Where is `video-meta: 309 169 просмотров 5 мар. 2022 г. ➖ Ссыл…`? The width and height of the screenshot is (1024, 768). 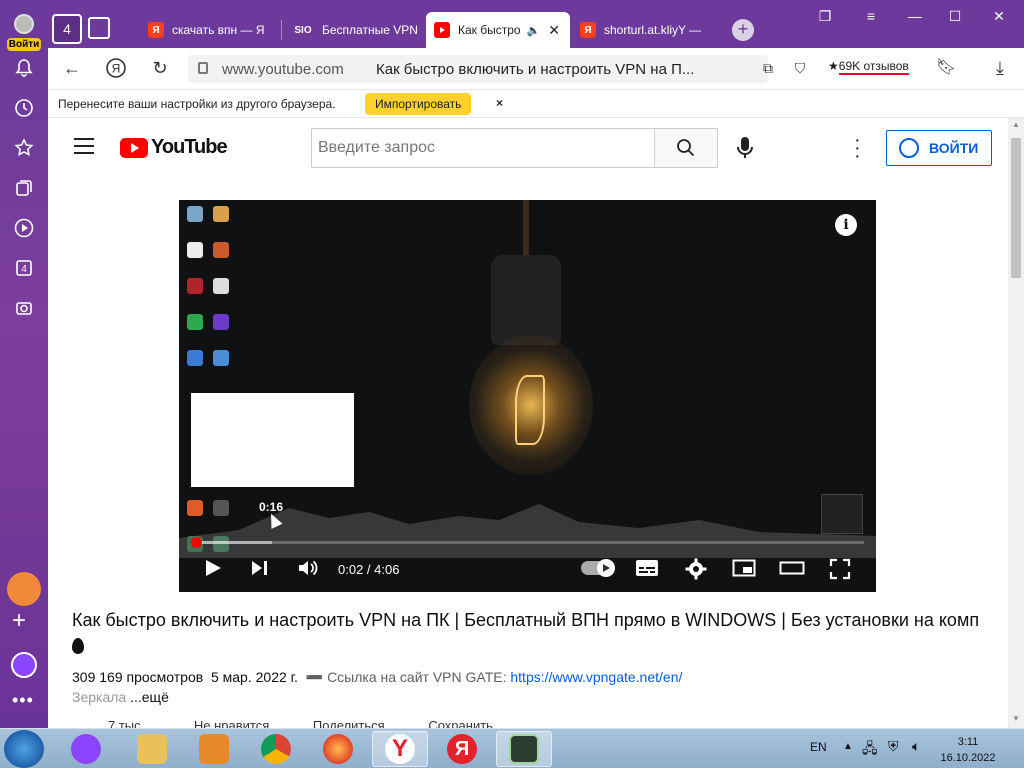 video-meta: 309 169 просмотров 5 мар. 2022 г. ➖ Ссыл… is located at coordinates (377, 677).